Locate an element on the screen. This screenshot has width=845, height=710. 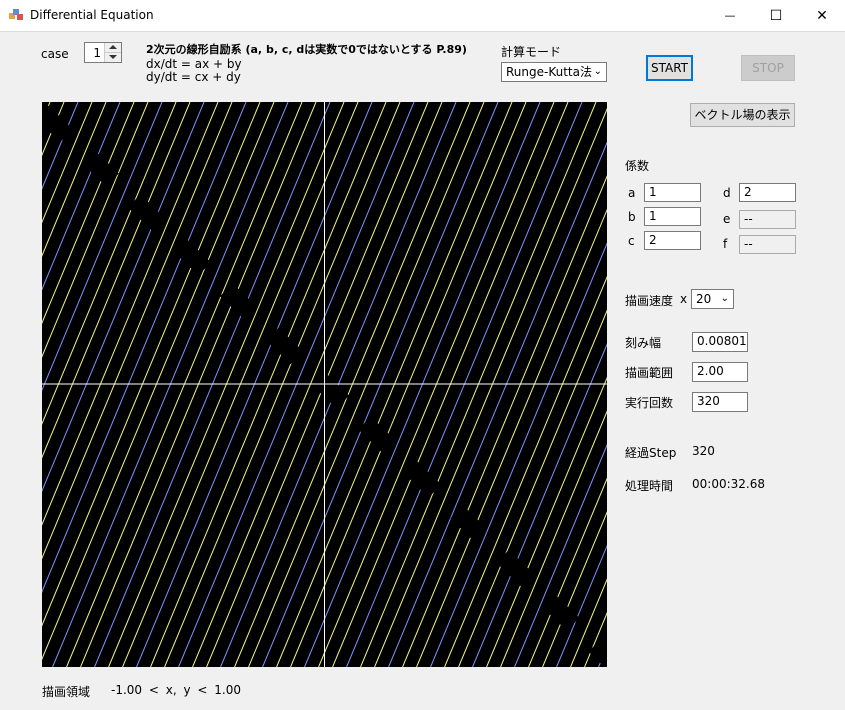
case-spin-buttons is located at coordinates (112, 52).